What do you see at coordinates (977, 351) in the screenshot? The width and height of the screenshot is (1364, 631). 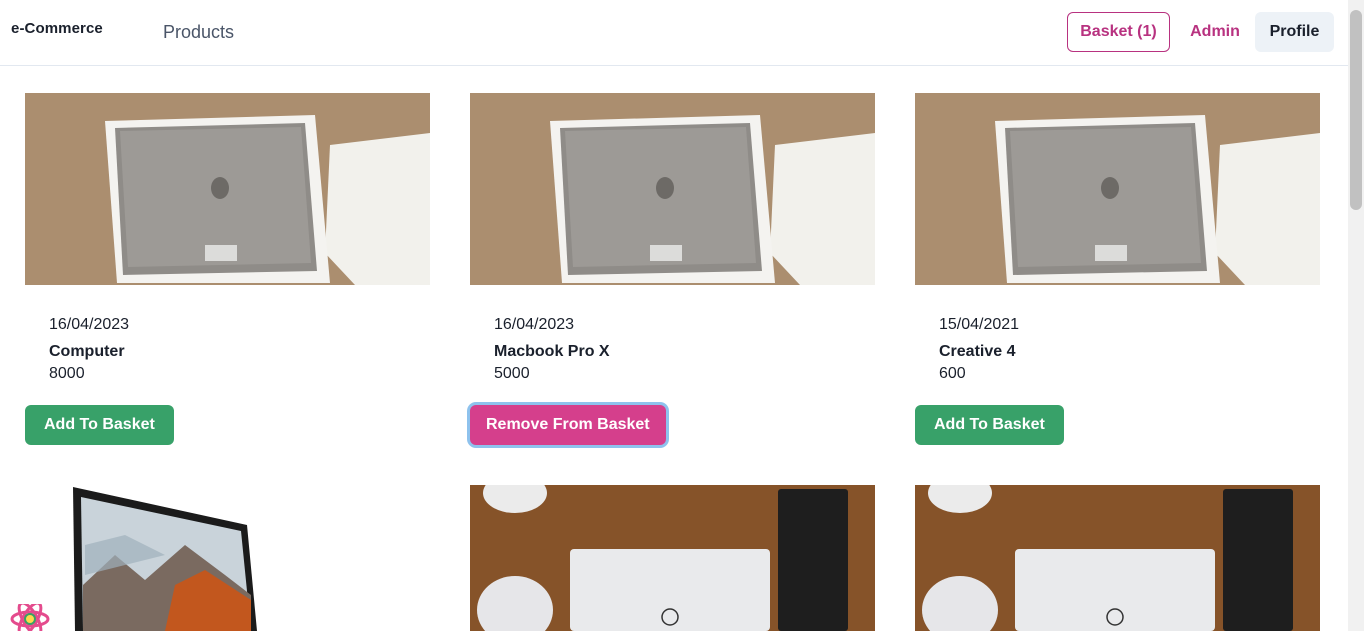 I see `product-title: Creative 4` at bounding box center [977, 351].